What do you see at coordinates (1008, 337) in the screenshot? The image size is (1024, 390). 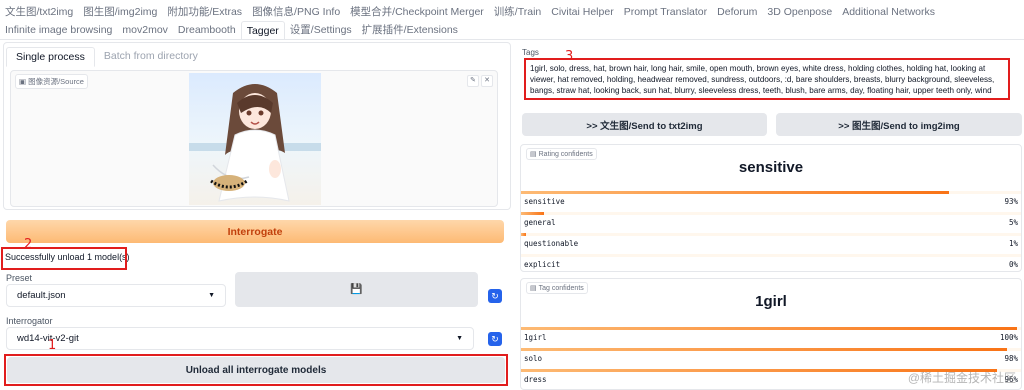 I see `confidence-percent: 100%` at bounding box center [1008, 337].